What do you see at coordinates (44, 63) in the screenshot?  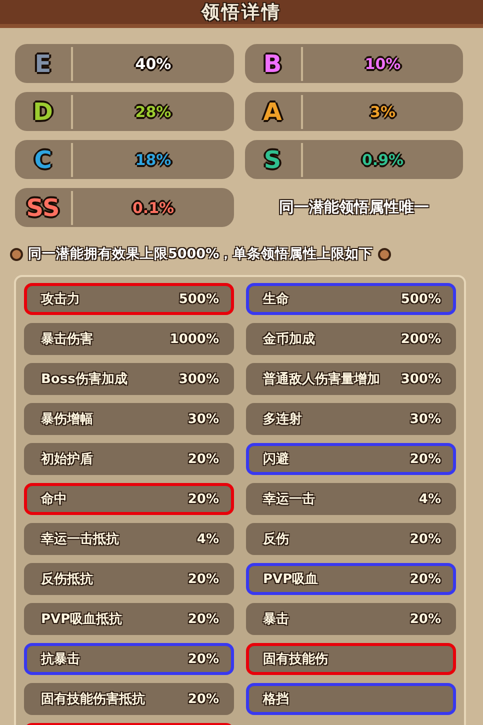 I see `grade-letter: E` at bounding box center [44, 63].